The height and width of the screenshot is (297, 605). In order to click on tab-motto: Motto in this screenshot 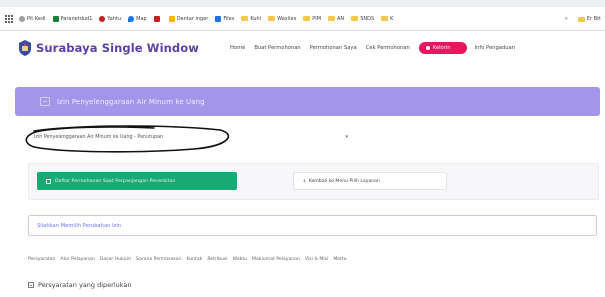, I will do `click(339, 259)`.